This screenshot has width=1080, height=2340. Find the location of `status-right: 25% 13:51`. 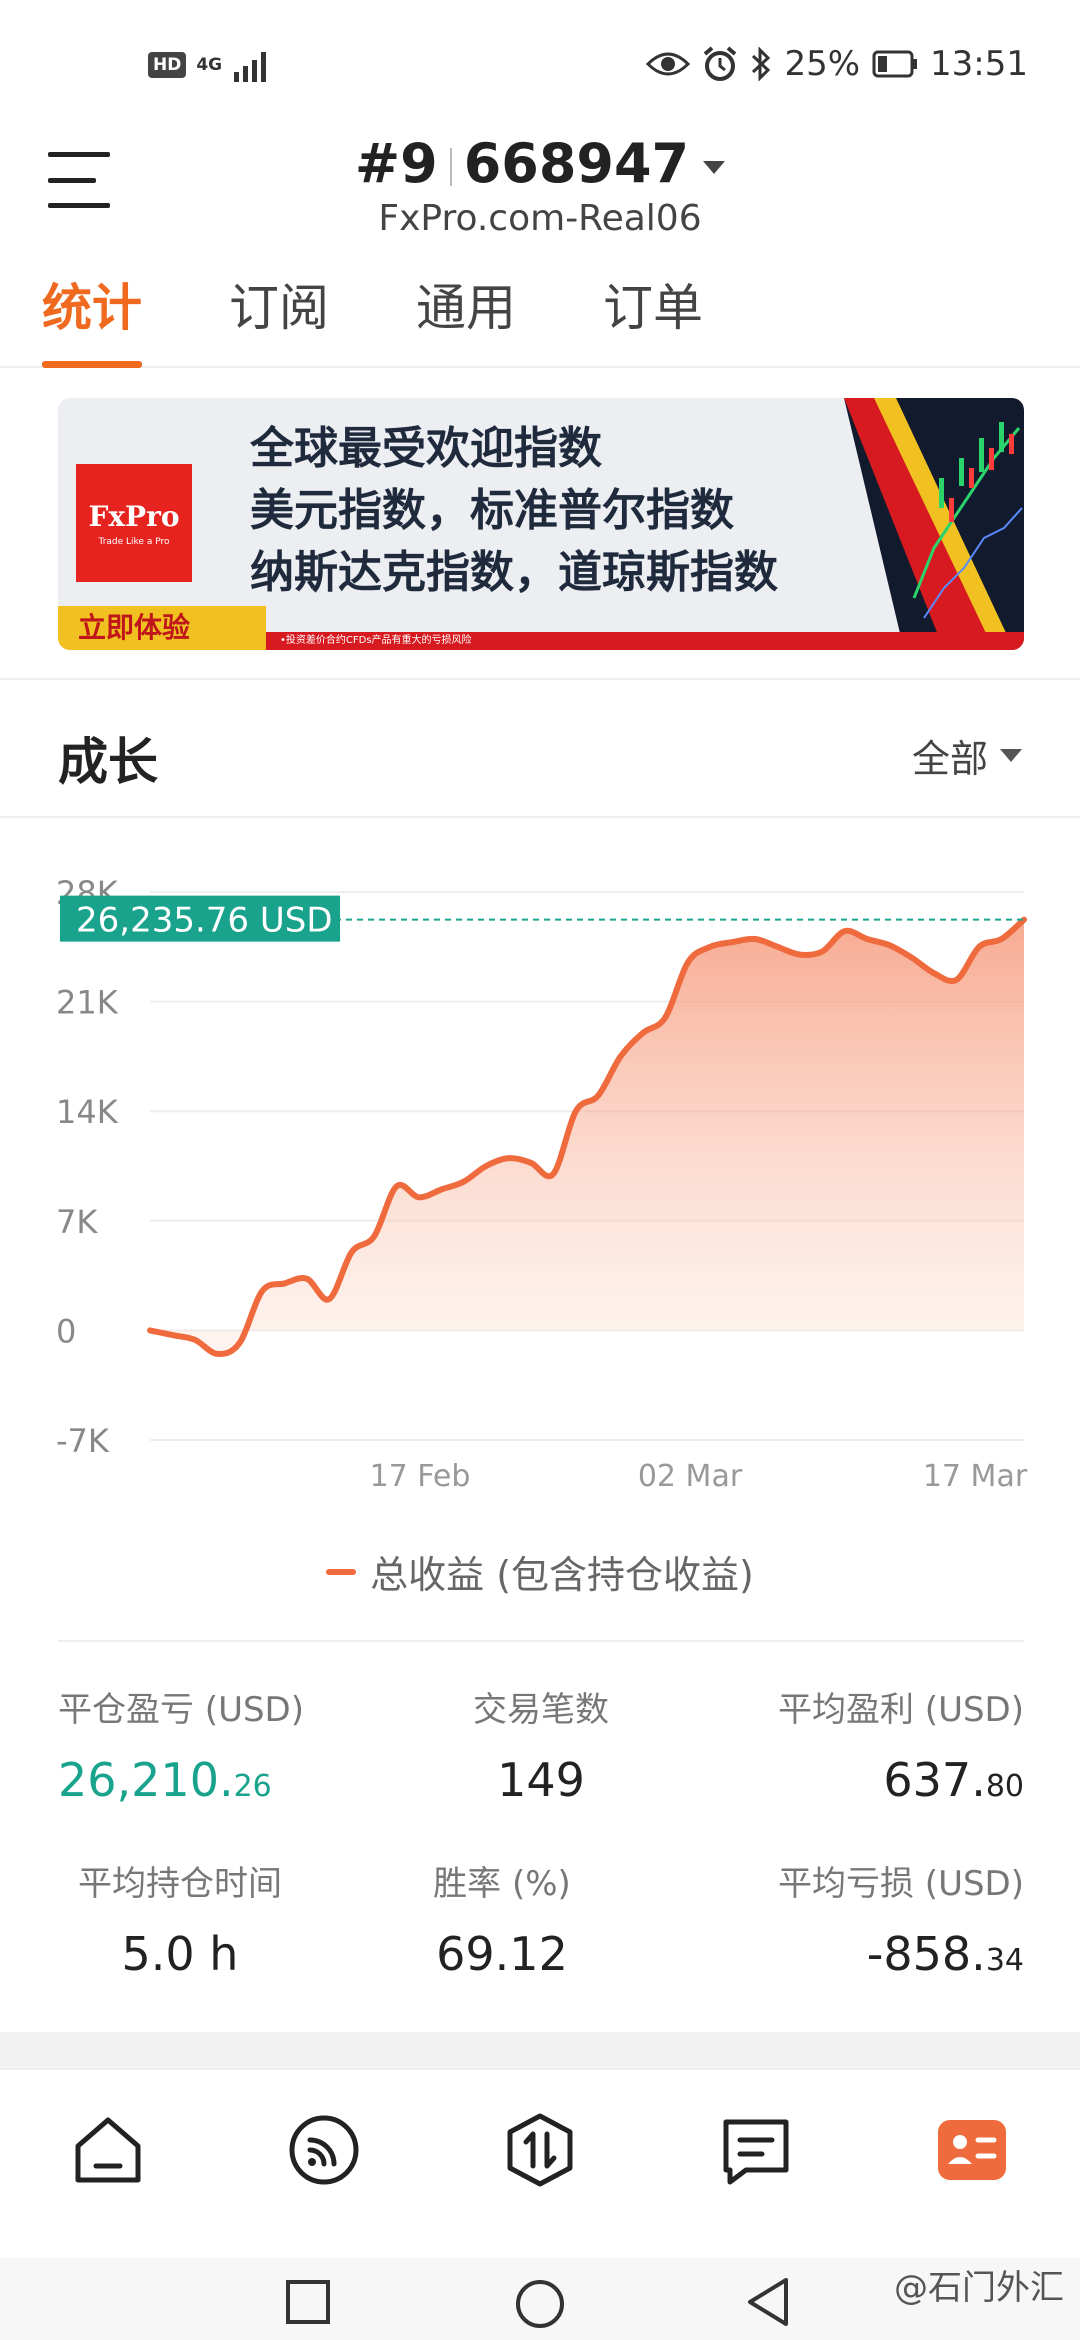

status-right: 25% 13:51 is located at coordinates (837, 64).